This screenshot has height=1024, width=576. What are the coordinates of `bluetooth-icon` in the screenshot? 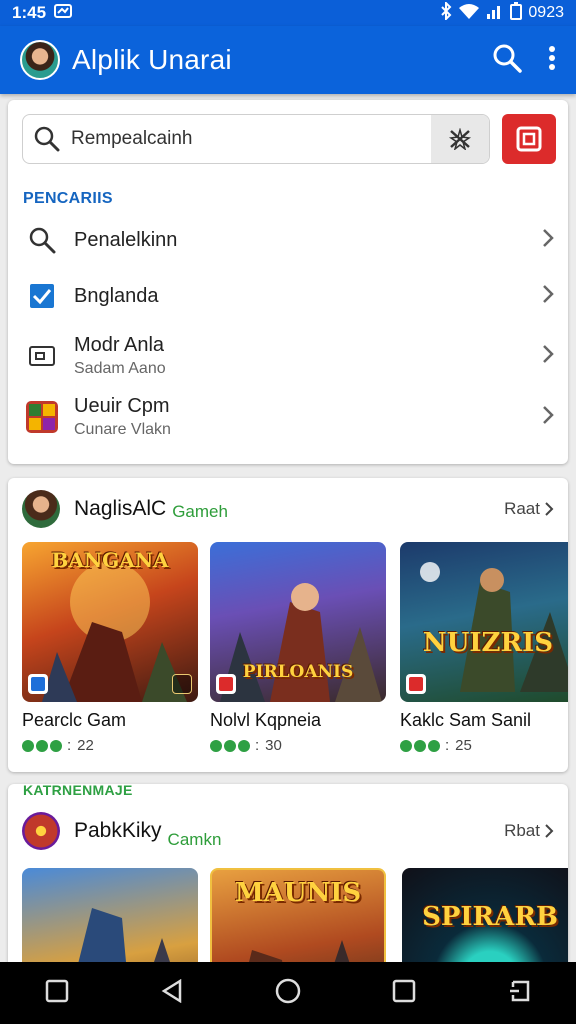 It's located at (446, 12).